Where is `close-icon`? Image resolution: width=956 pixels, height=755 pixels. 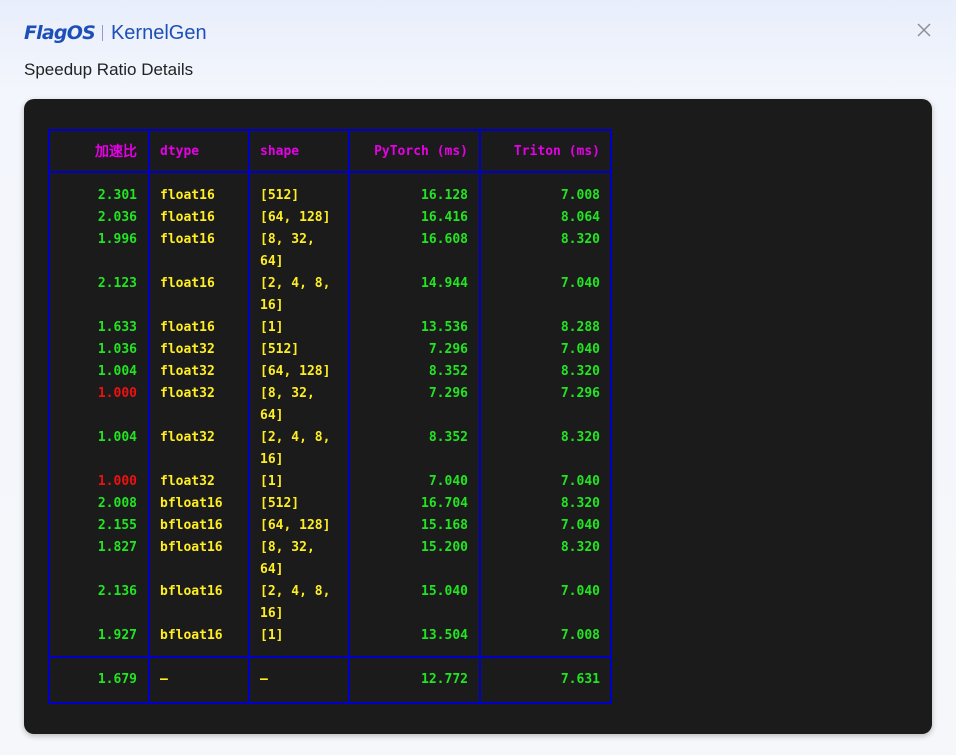
close-icon is located at coordinates (924, 30).